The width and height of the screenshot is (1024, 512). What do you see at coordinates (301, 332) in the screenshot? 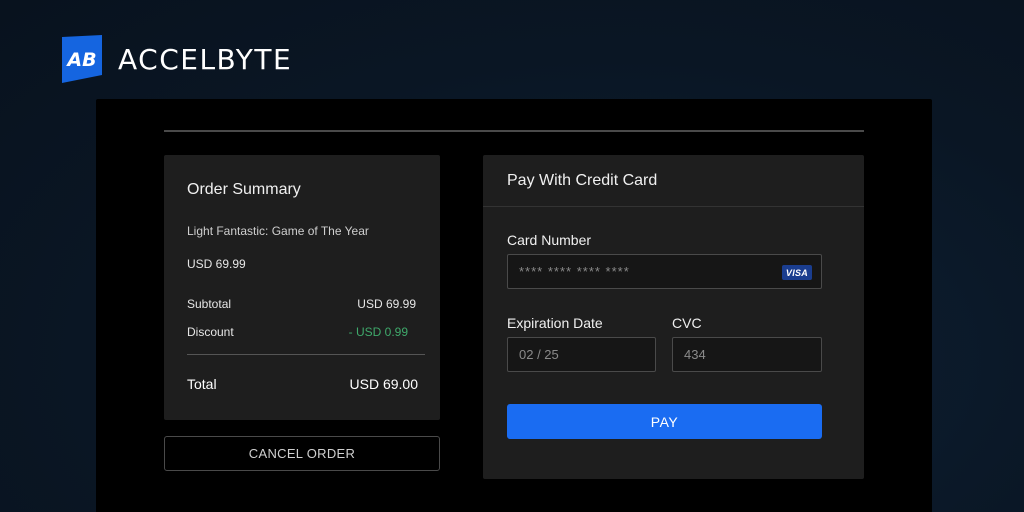
I see `discount-row: Discount - USD 0.99` at bounding box center [301, 332].